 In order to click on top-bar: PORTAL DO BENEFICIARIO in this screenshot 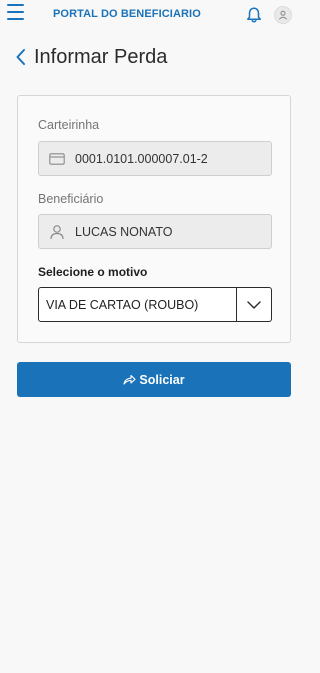, I will do `click(154, 15)`.